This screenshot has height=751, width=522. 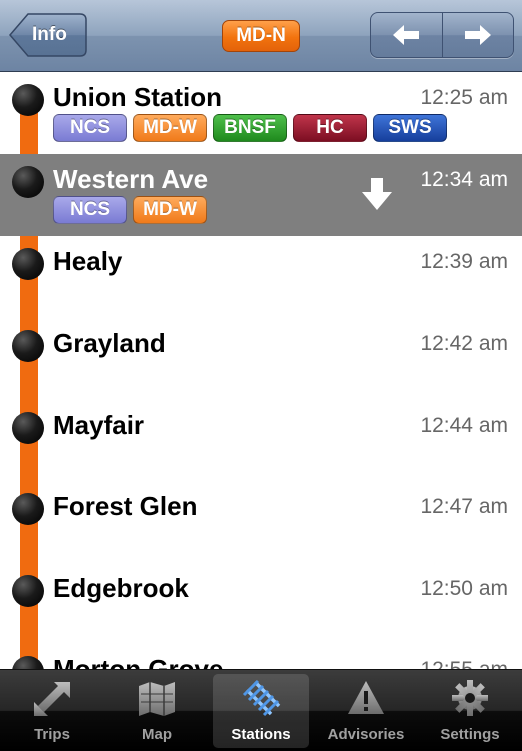 I want to click on station-time: 12:50 am, so click(x=464, y=588).